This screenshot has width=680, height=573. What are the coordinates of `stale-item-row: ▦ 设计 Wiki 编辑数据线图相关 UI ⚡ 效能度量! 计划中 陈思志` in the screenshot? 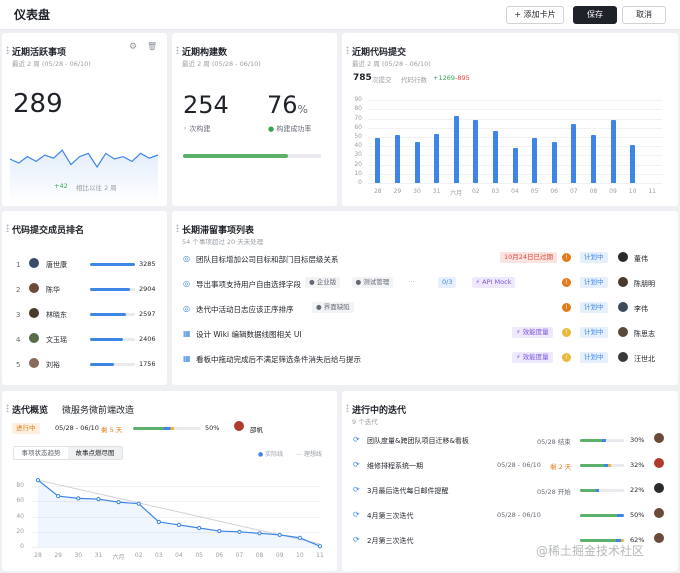 It's located at (425, 338).